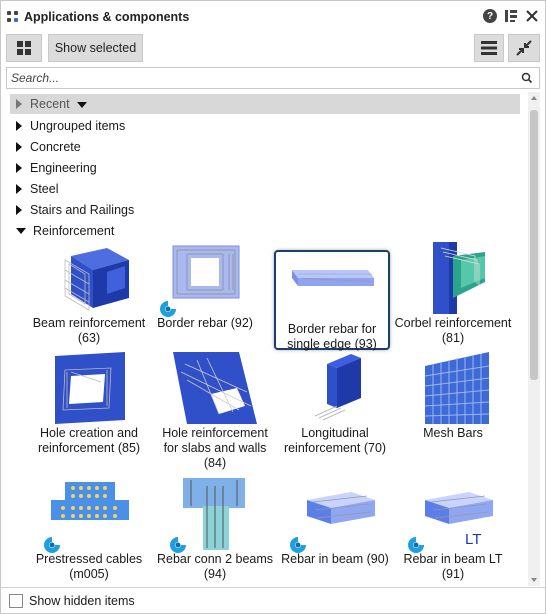 The height and width of the screenshot is (614, 546). I want to click on component-corbel-reinforcement: Corbel reinforcement (81), so click(453, 294).